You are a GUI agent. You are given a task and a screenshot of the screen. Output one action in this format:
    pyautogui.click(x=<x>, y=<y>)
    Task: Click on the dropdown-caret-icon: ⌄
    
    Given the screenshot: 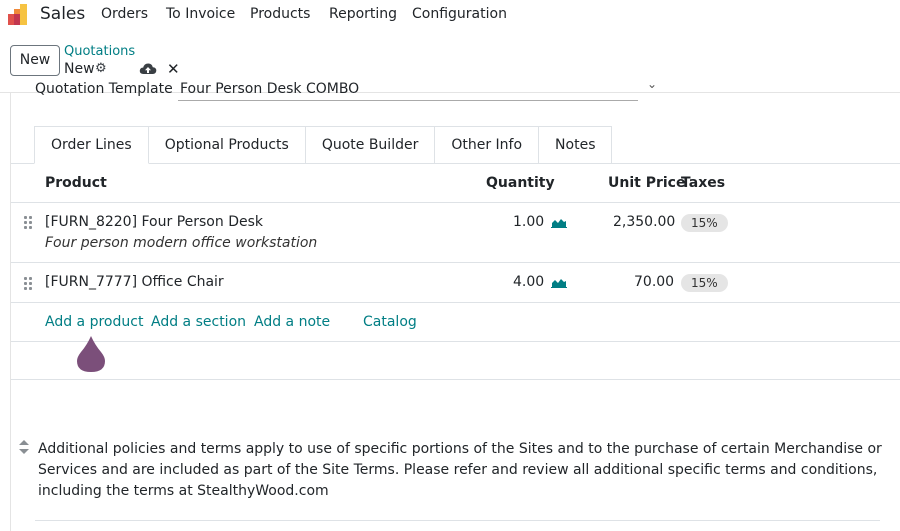 What is the action you would take?
    pyautogui.click(x=652, y=84)
    